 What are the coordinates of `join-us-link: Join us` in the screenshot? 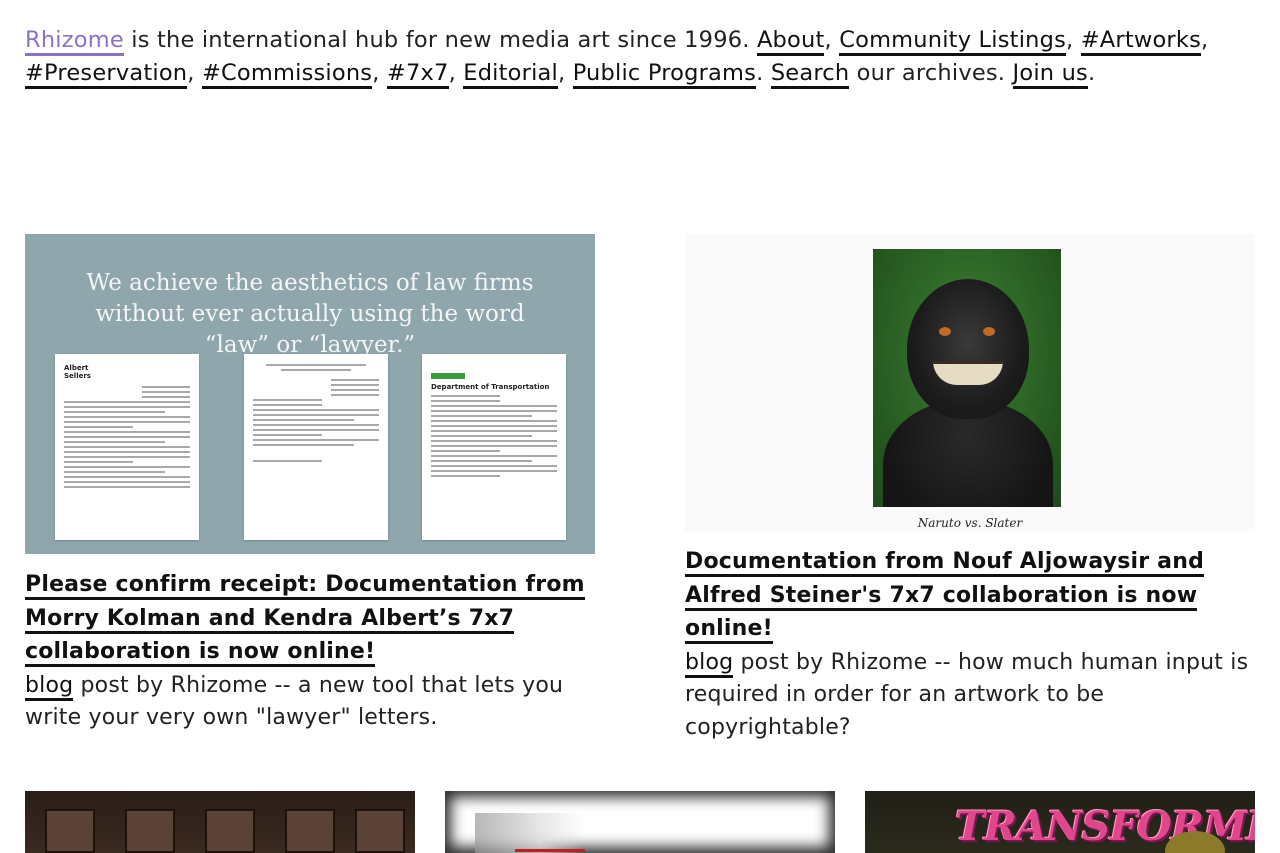 It's located at (1050, 74).